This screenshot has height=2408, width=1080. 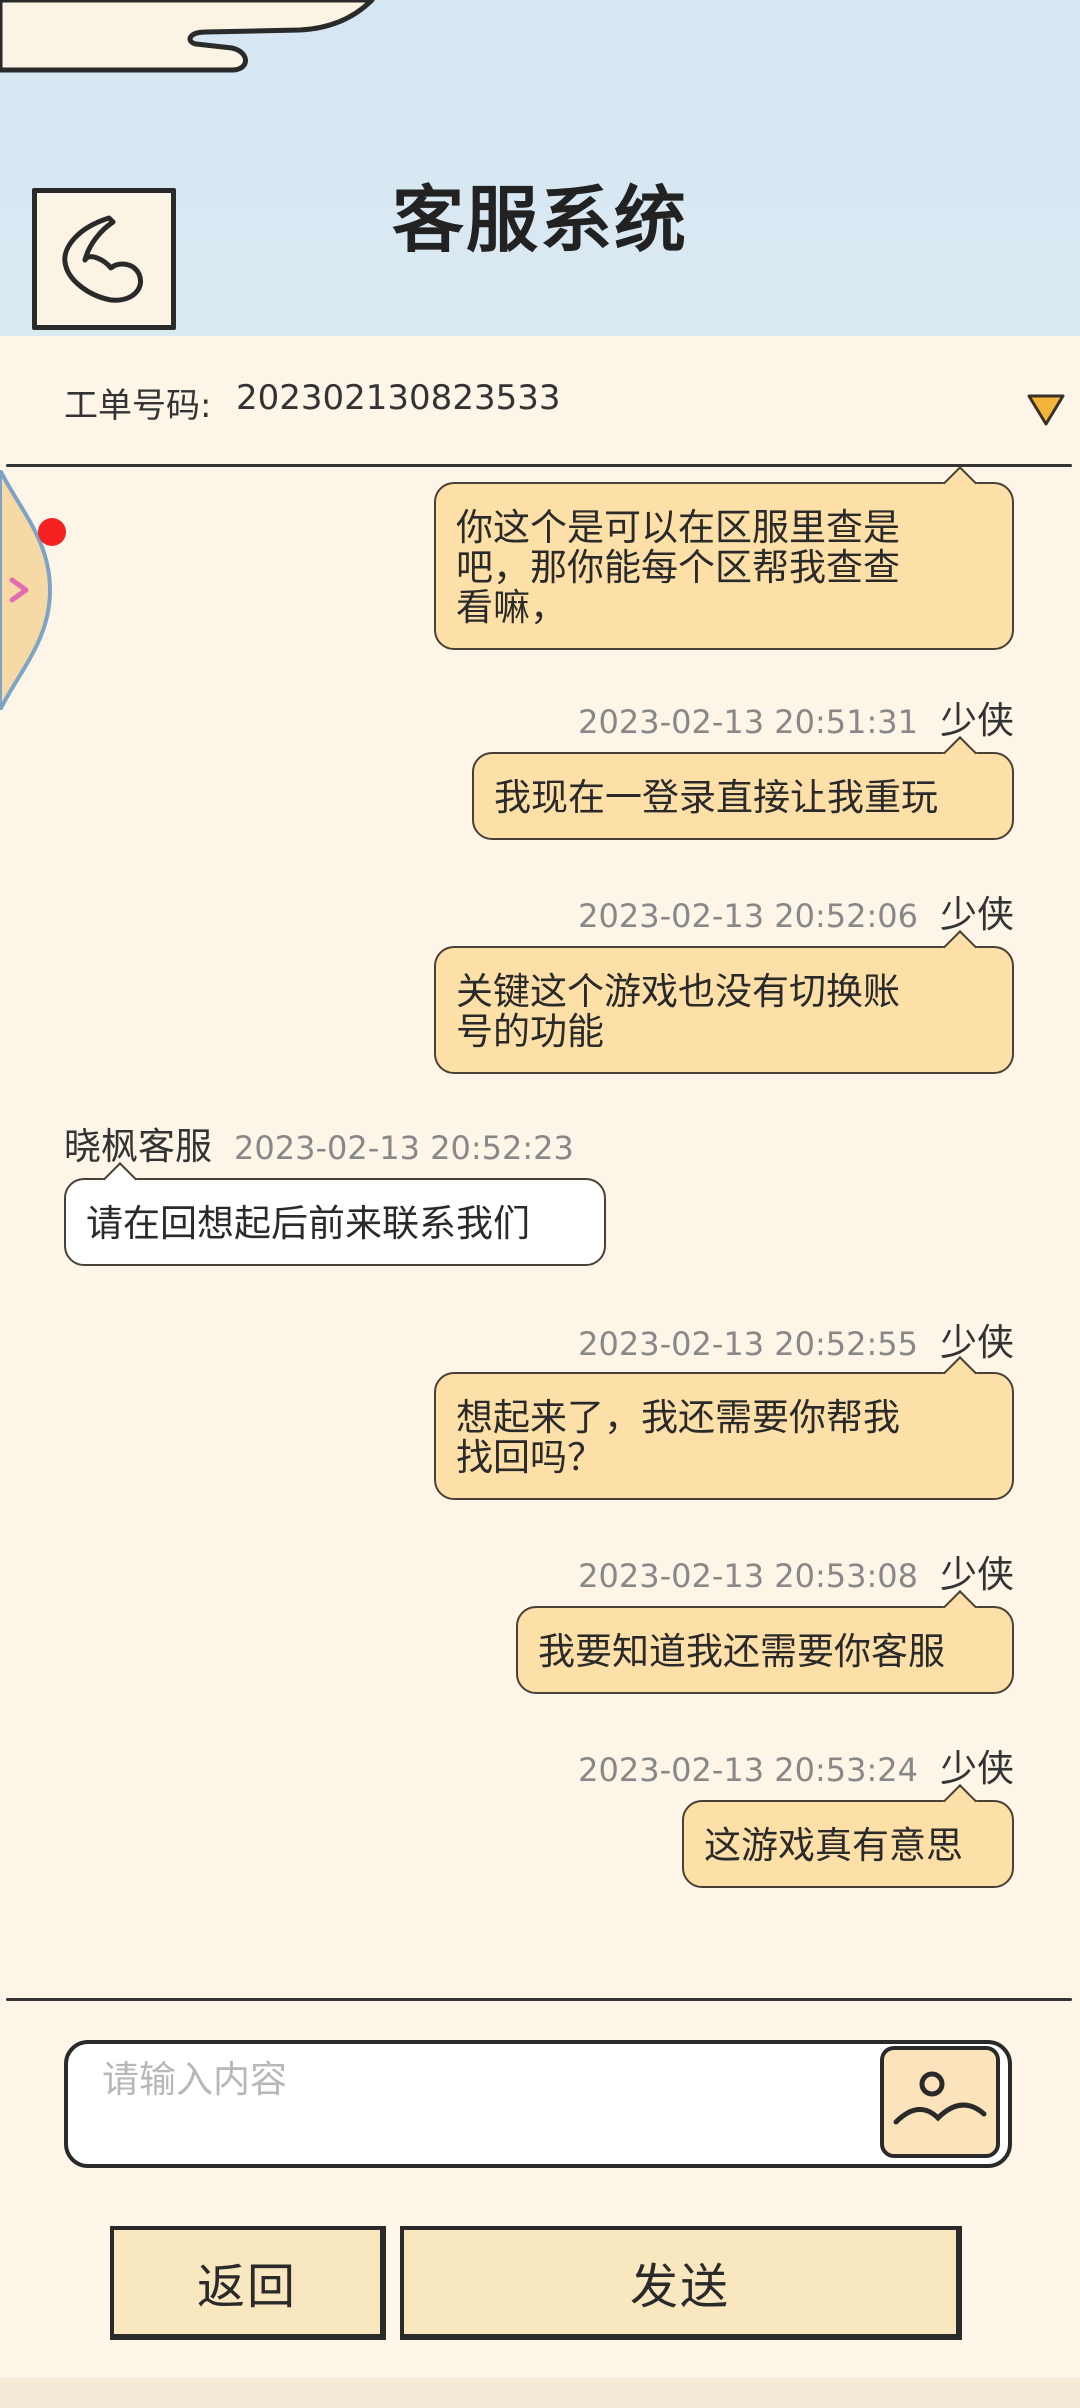 What do you see at coordinates (511, 607) in the screenshot?
I see `message-text-line: 看嘛，` at bounding box center [511, 607].